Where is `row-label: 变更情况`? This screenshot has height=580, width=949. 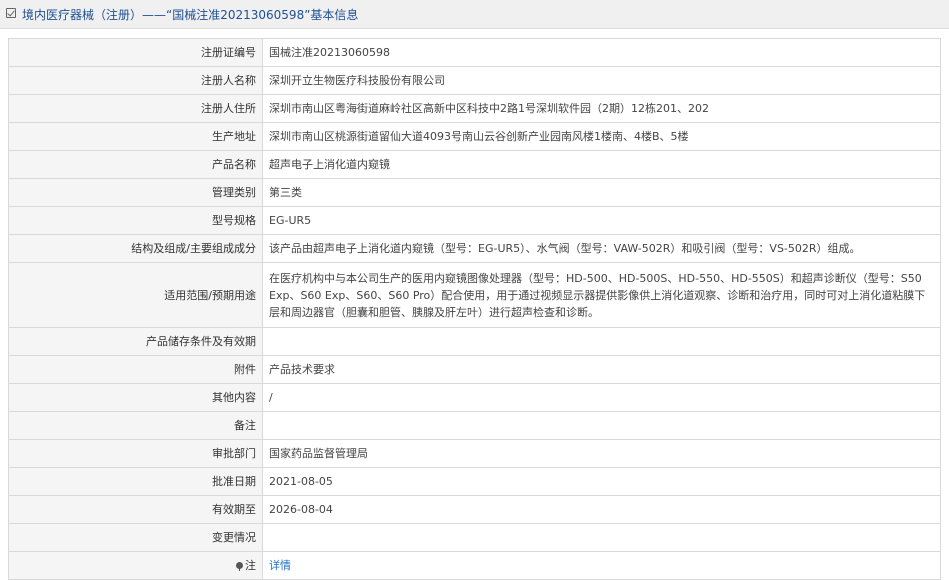 row-label: 变更情况 is located at coordinates (135, 537).